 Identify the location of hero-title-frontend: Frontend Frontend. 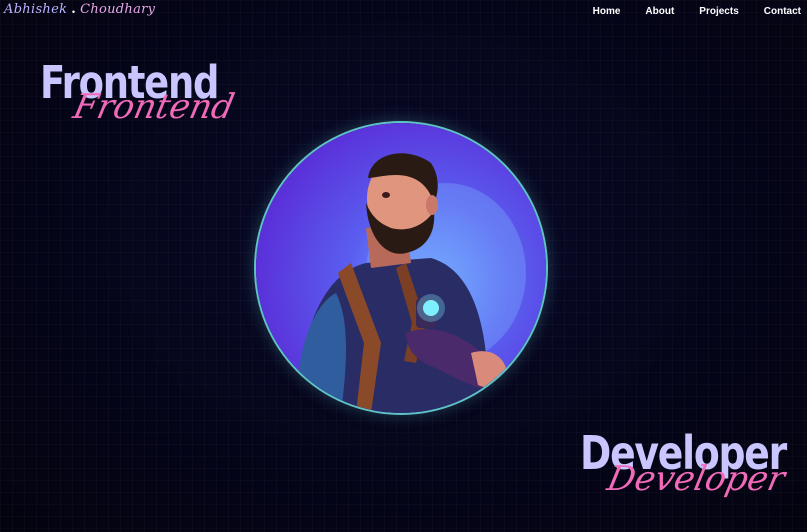
(148, 93).